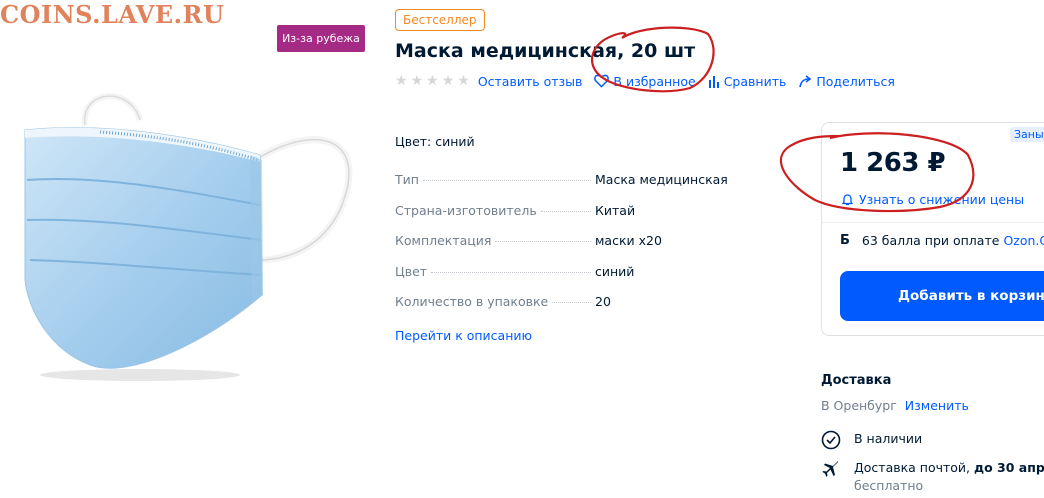 The image size is (1044, 498). I want to click on spec-row: Страна-изготовитель Китай, so click(565, 218).